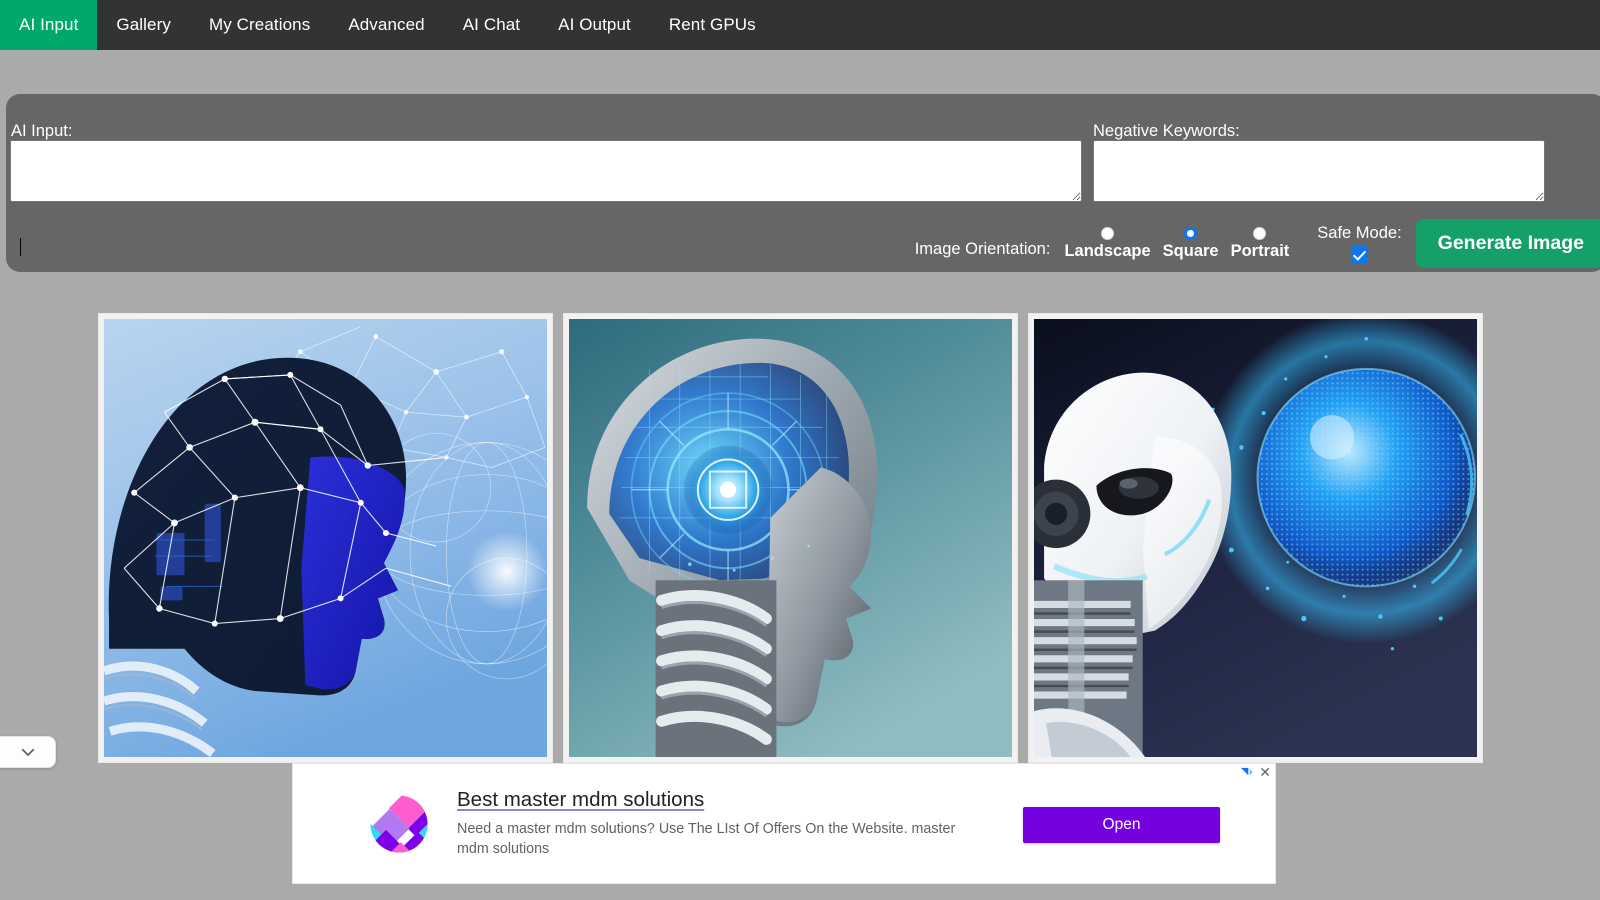 The image size is (1600, 900). I want to click on nav-label: AI Output, so click(594, 24).